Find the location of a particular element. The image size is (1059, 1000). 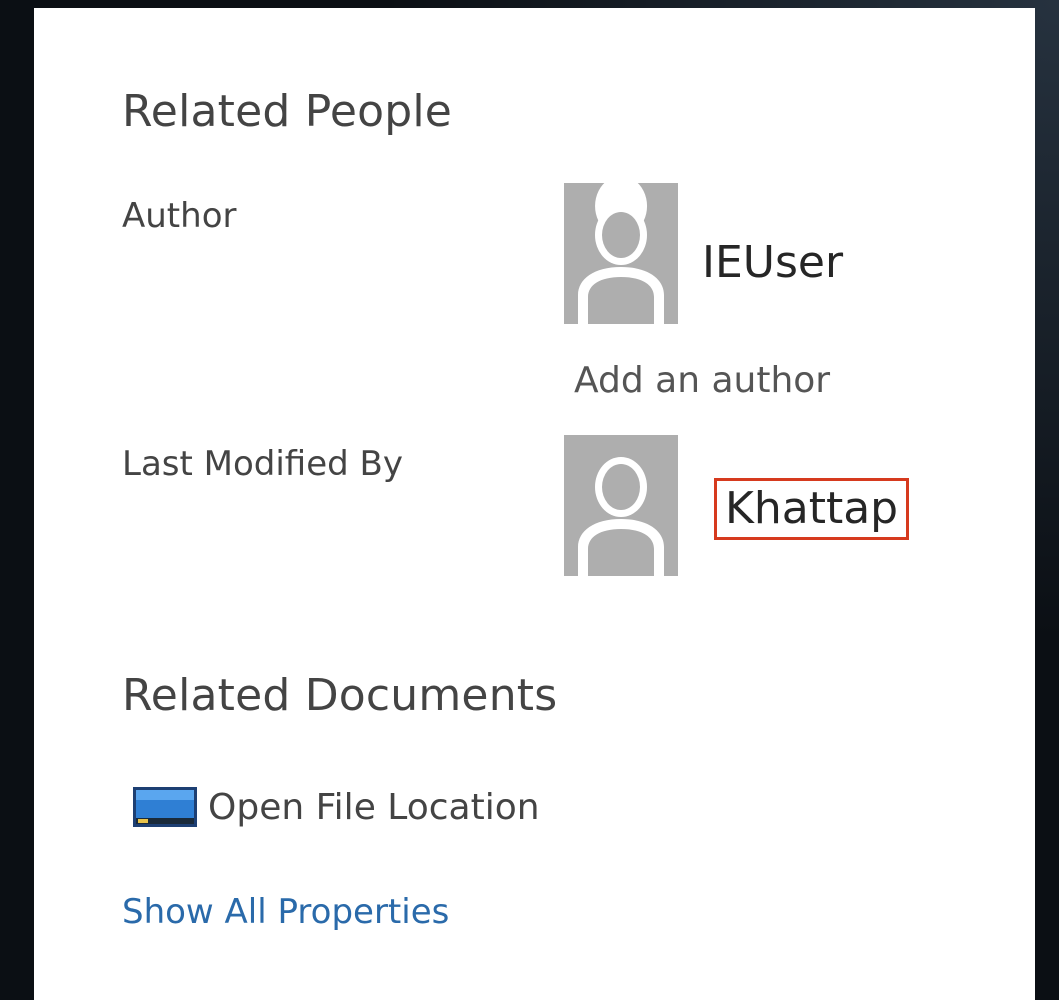

last-modified-name: Khattap is located at coordinates (811, 509).